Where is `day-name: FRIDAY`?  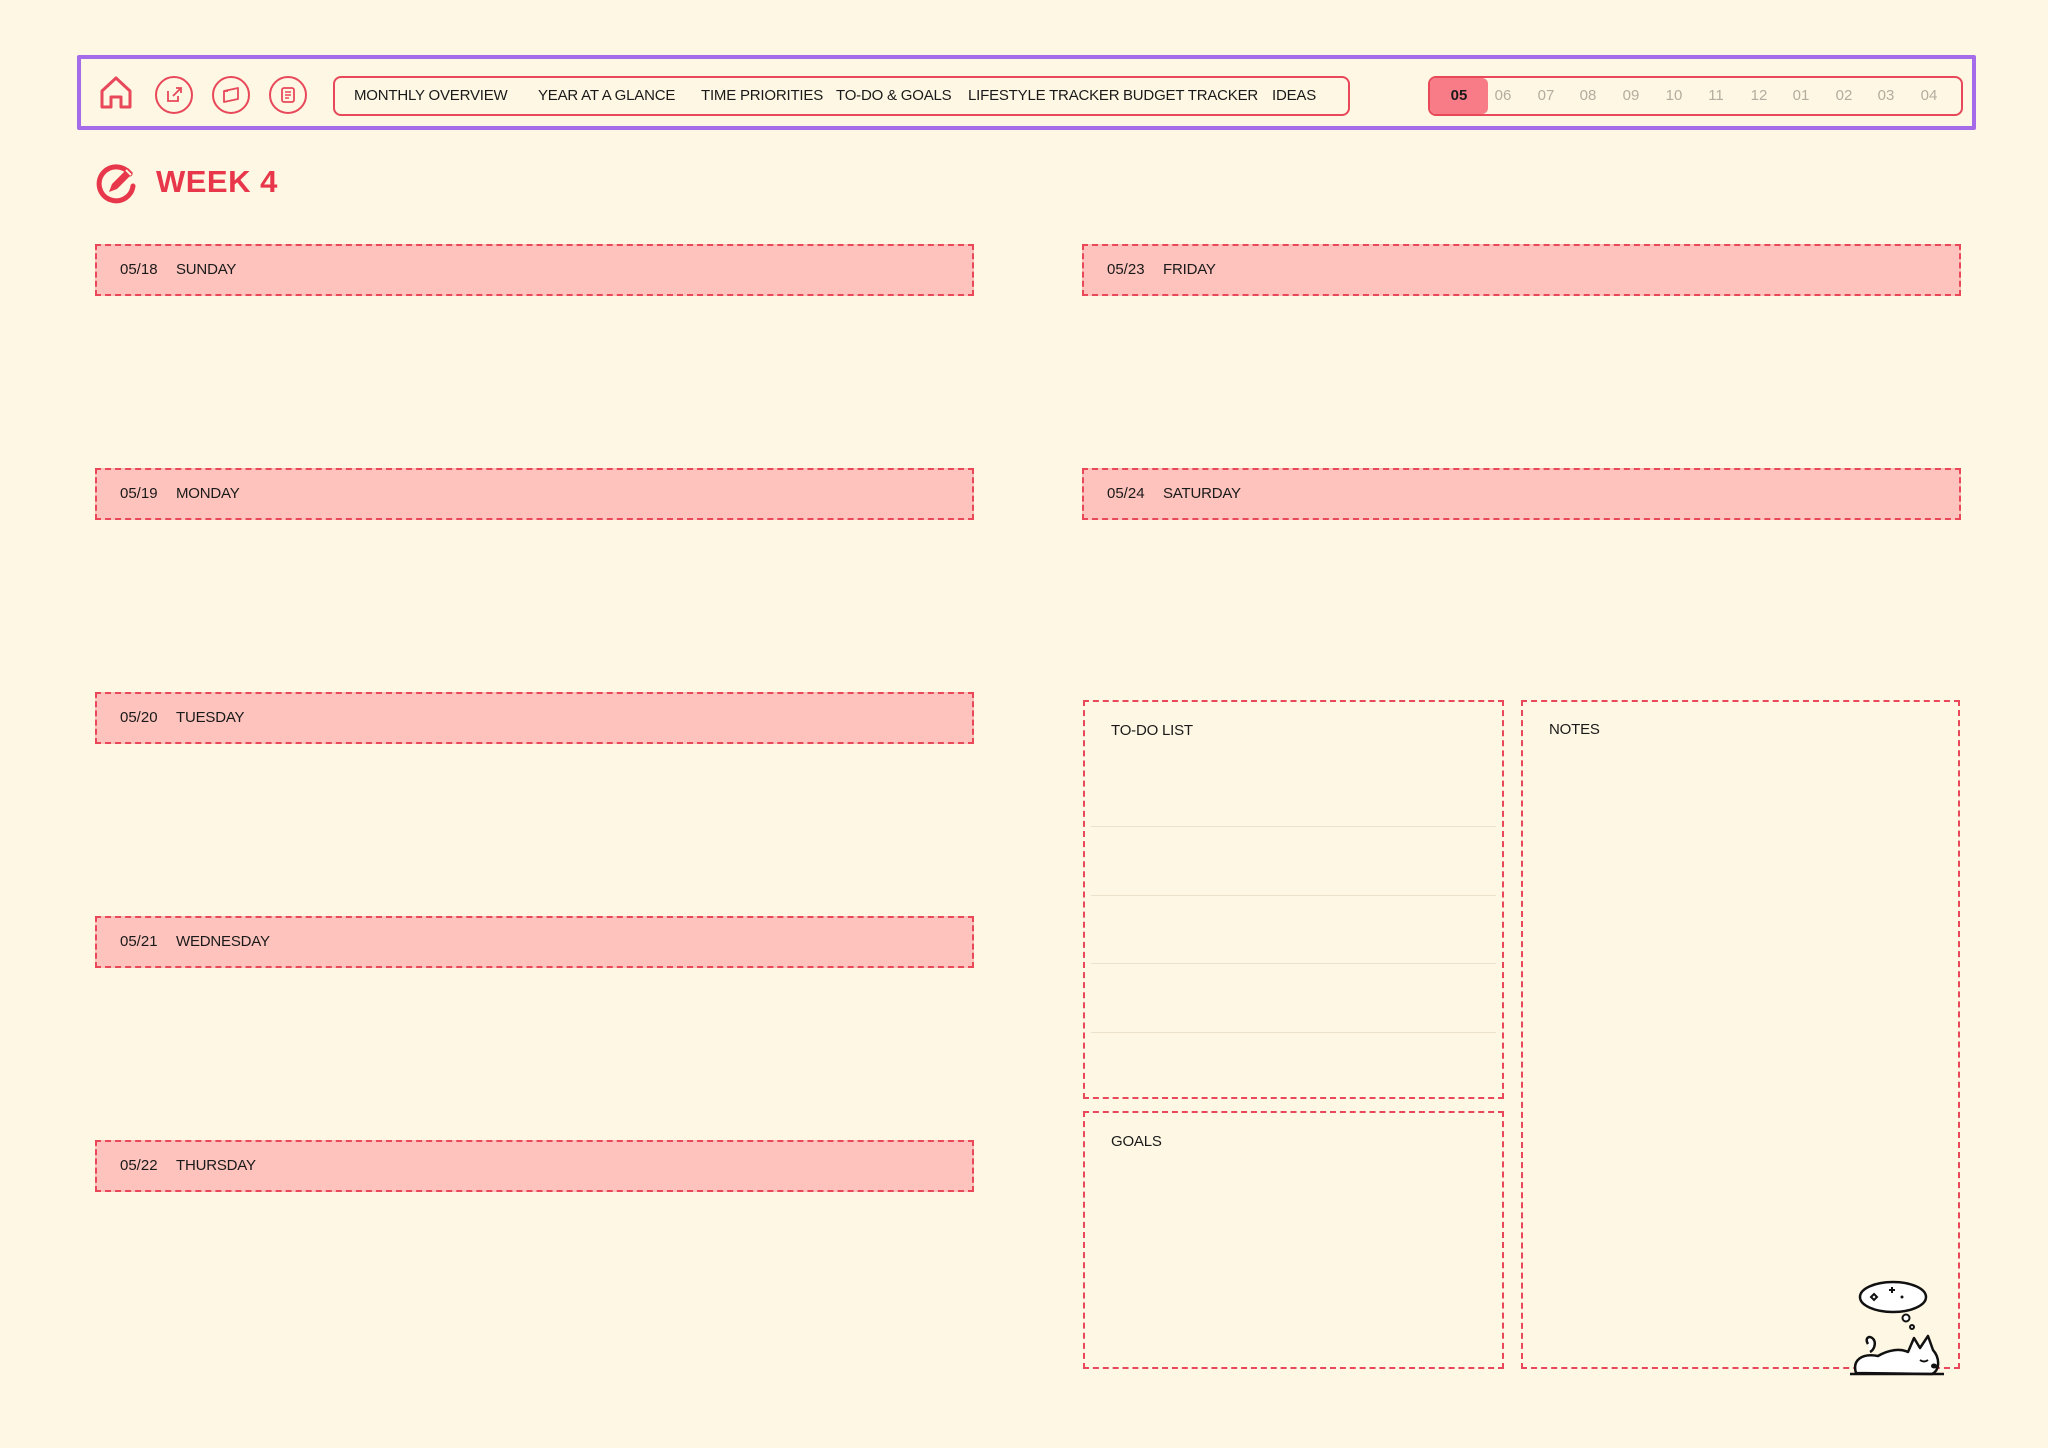
day-name: FRIDAY is located at coordinates (1189, 269).